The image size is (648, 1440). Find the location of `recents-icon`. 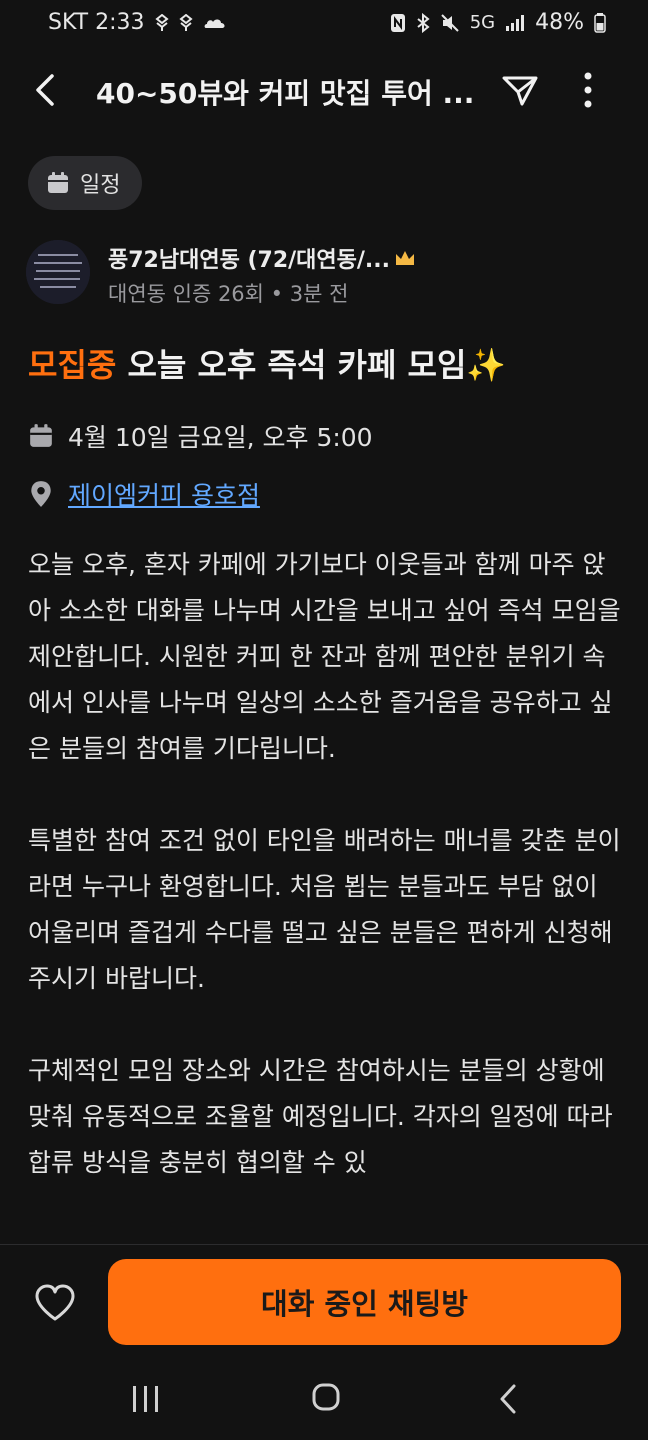

recents-icon is located at coordinates (145, 1399).